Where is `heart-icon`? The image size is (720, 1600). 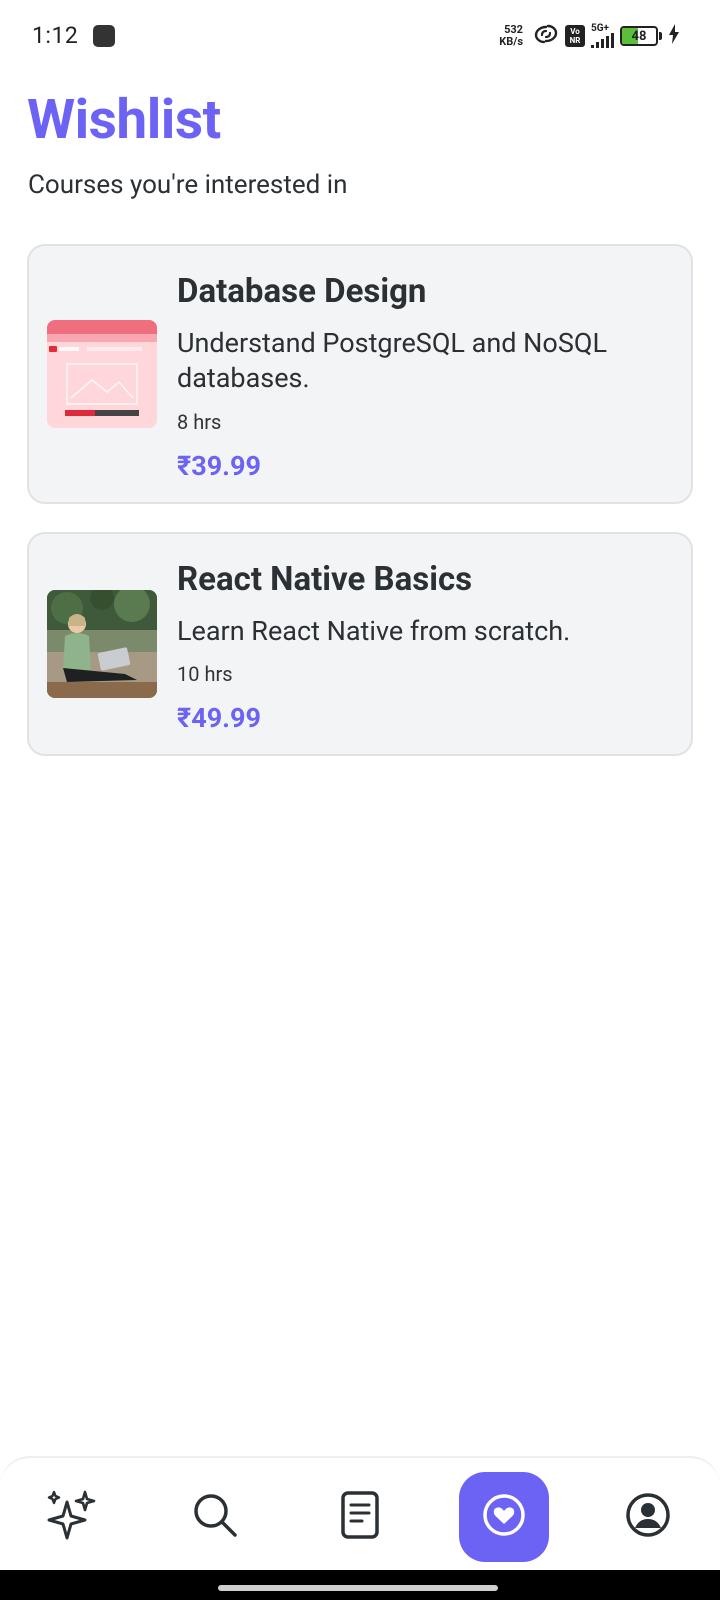
heart-icon is located at coordinates (504, 1517).